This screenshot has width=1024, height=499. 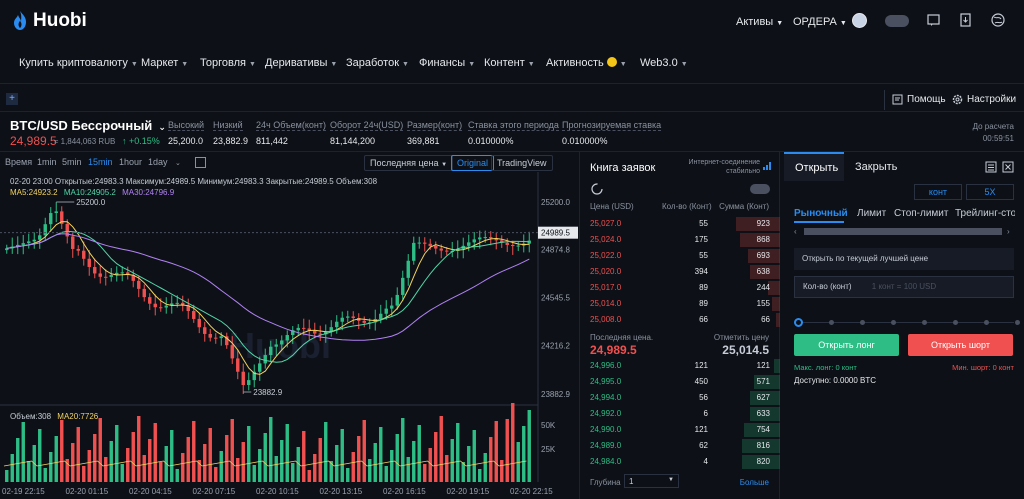 I want to click on order-sum: 754, so click(x=763, y=429).